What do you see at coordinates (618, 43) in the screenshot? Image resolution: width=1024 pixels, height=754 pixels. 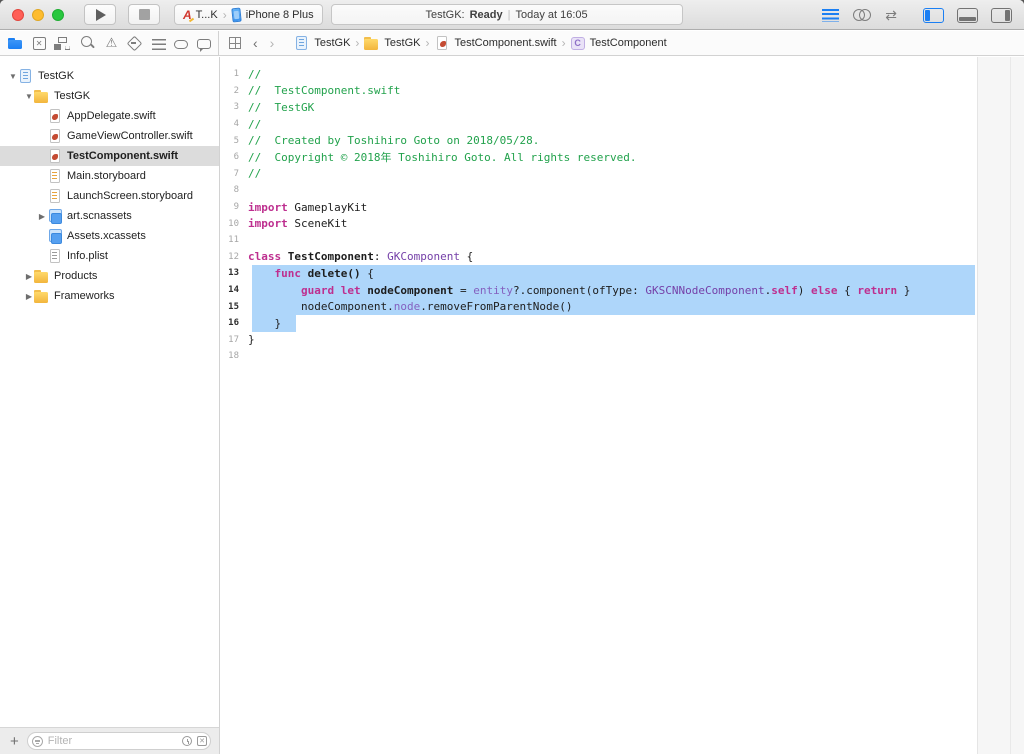 I see `breadcrumb-item: C TestComponent` at bounding box center [618, 43].